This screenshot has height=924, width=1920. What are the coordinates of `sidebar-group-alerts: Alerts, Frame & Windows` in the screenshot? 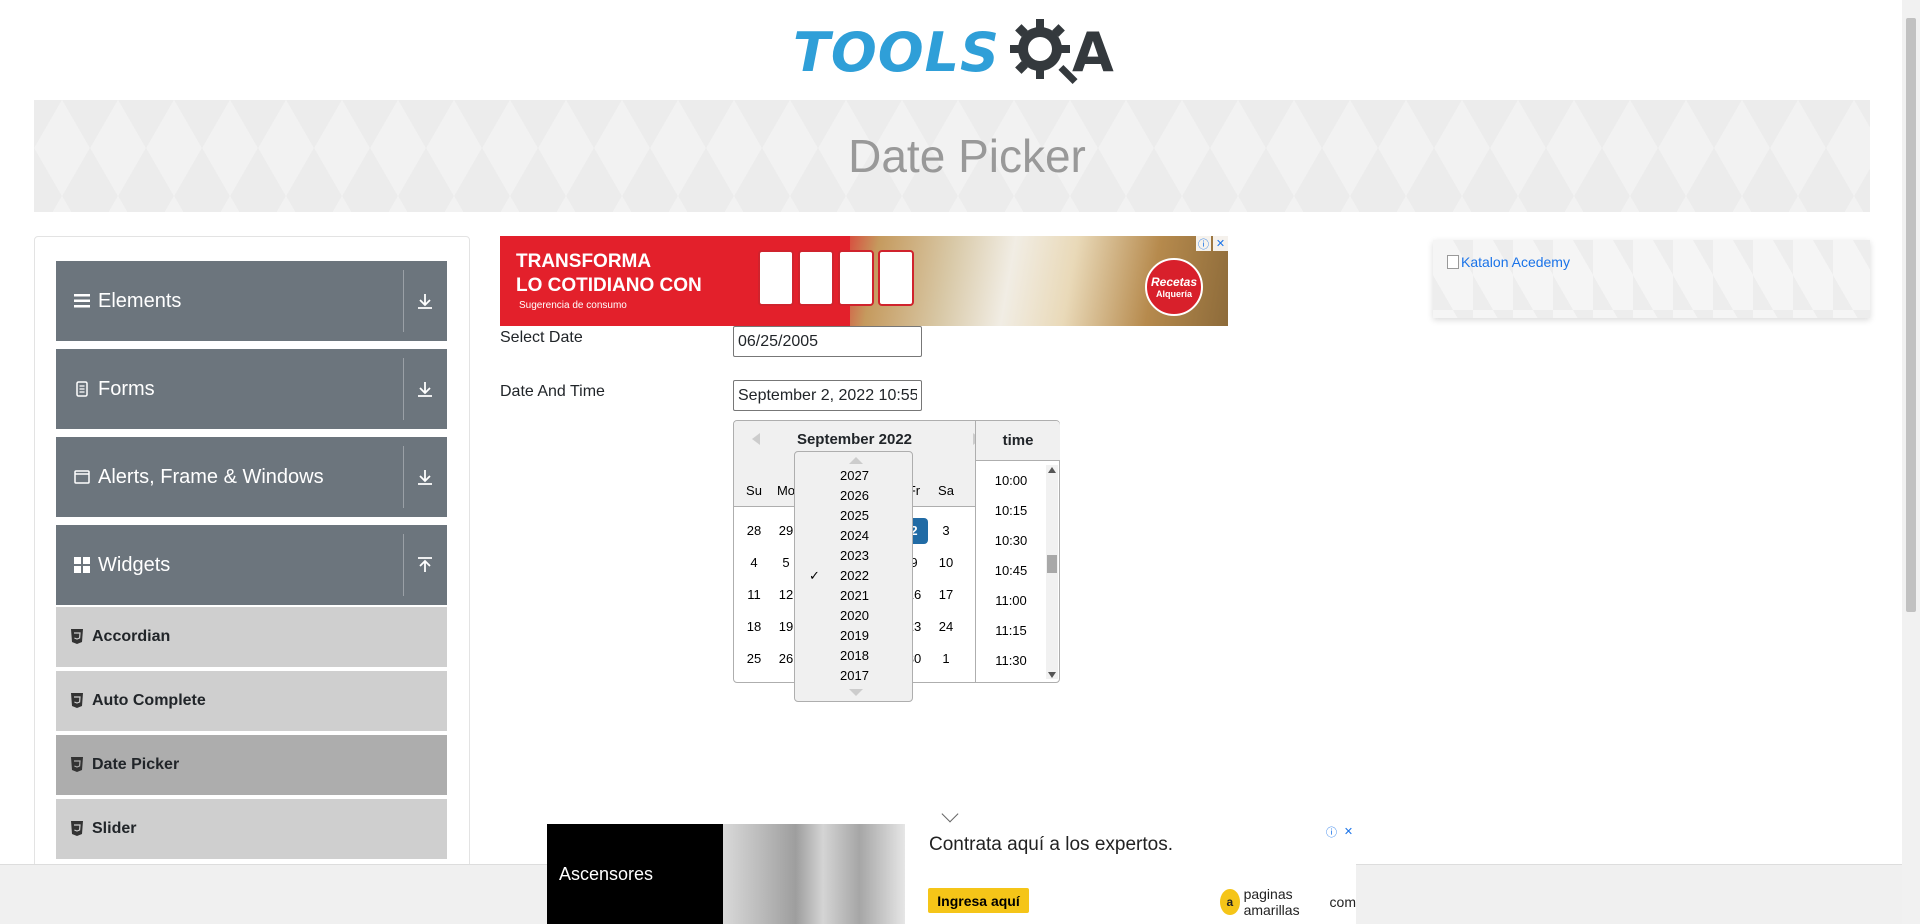 It's located at (251, 477).